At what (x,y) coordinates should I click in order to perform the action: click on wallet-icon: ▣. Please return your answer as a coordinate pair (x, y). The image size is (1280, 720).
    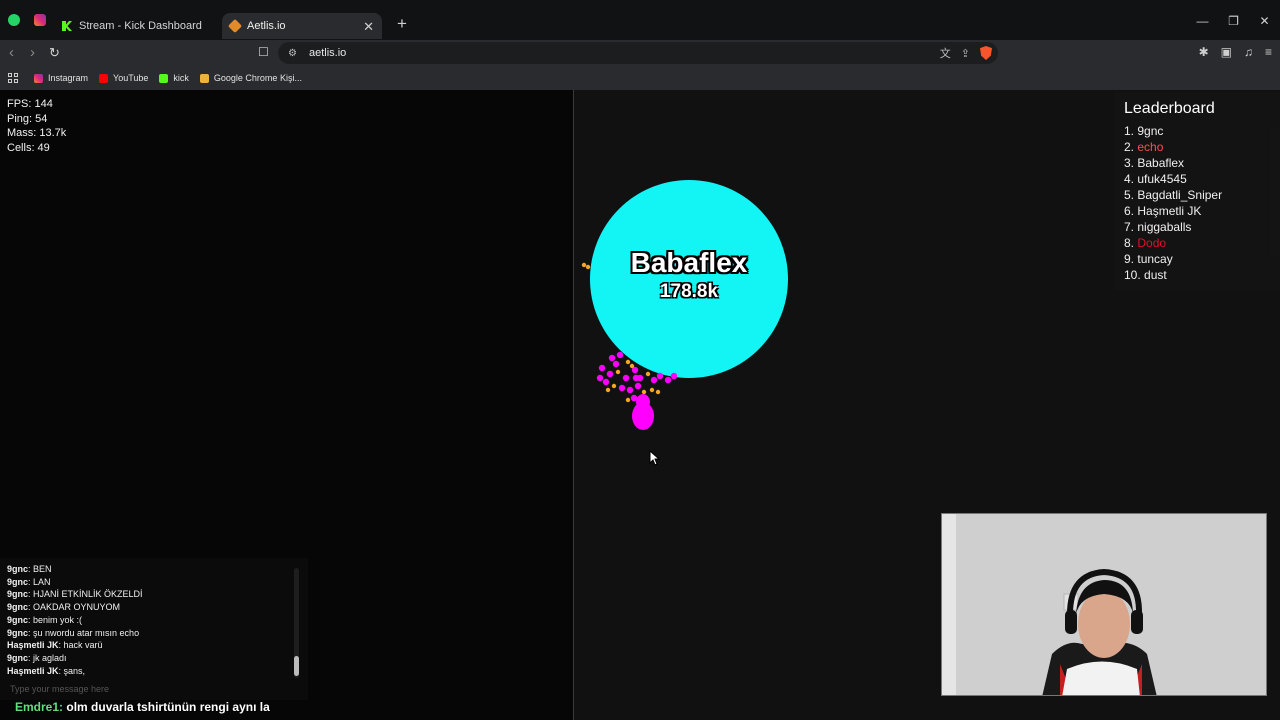
    Looking at the image, I should click on (1226, 52).